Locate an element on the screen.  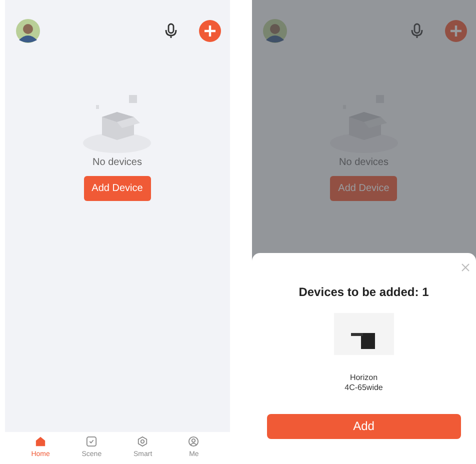
person-icon is located at coordinates (194, 441).